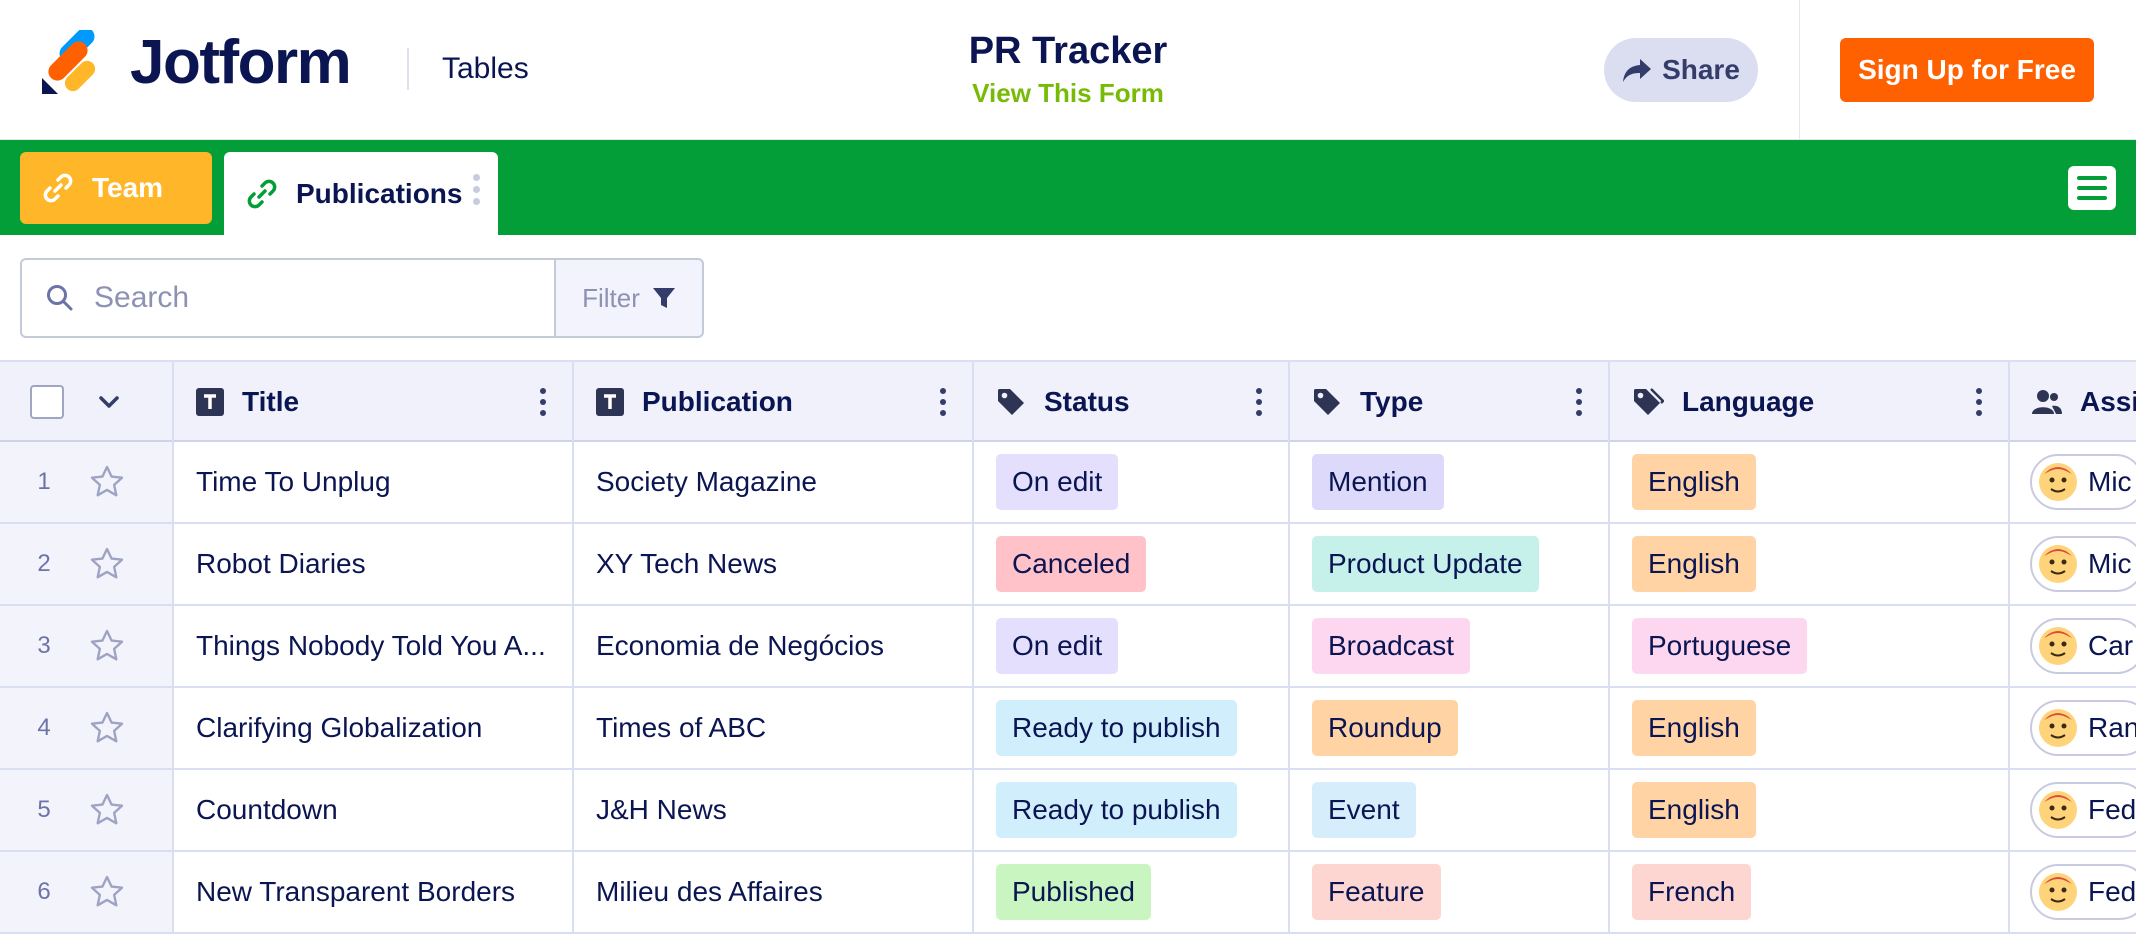  I want to click on title-cell: Robot Diaries, so click(374, 564).